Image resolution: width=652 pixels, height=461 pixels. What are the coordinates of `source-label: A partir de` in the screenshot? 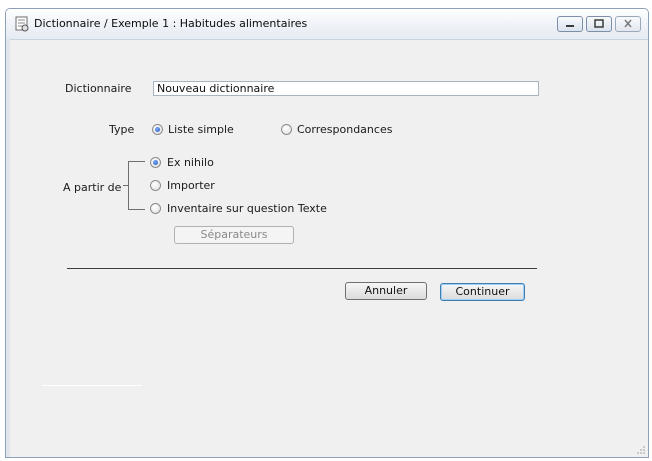 It's located at (92, 187).